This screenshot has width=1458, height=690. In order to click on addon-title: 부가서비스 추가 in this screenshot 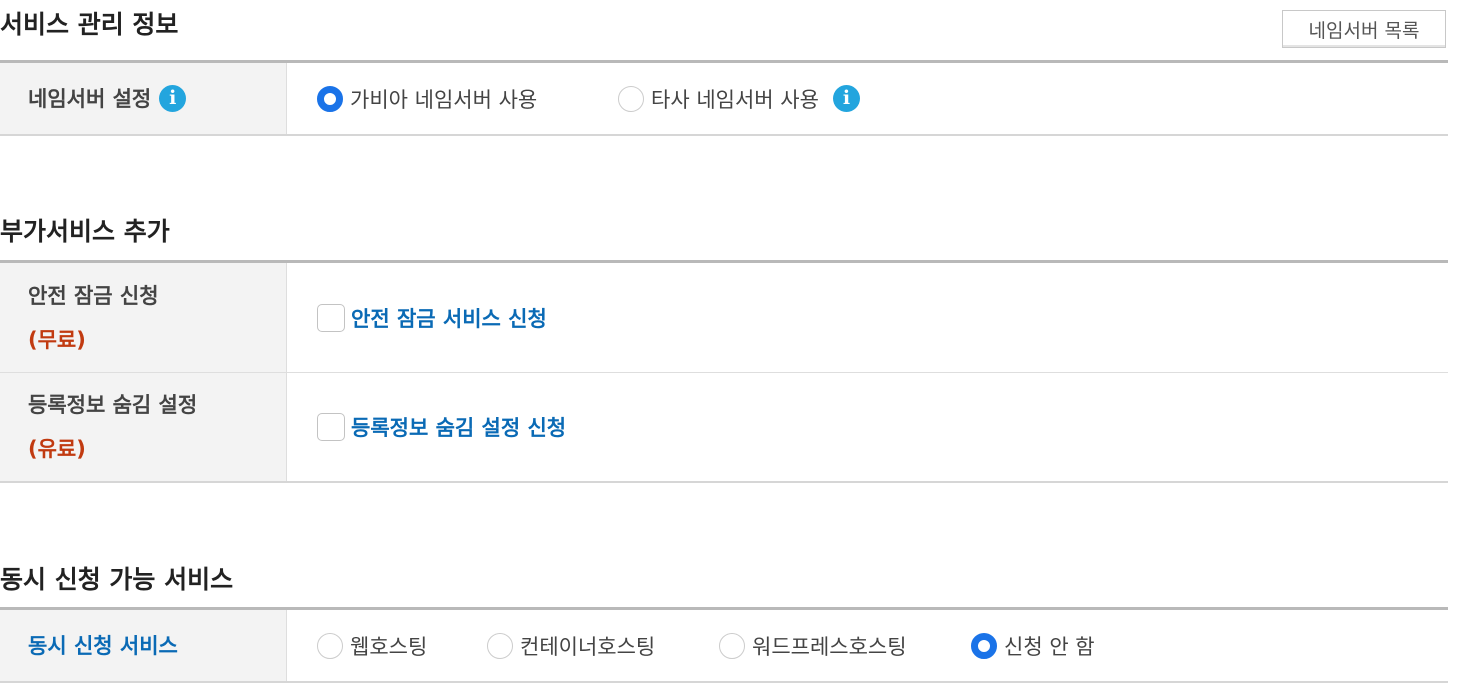, I will do `click(85, 231)`.